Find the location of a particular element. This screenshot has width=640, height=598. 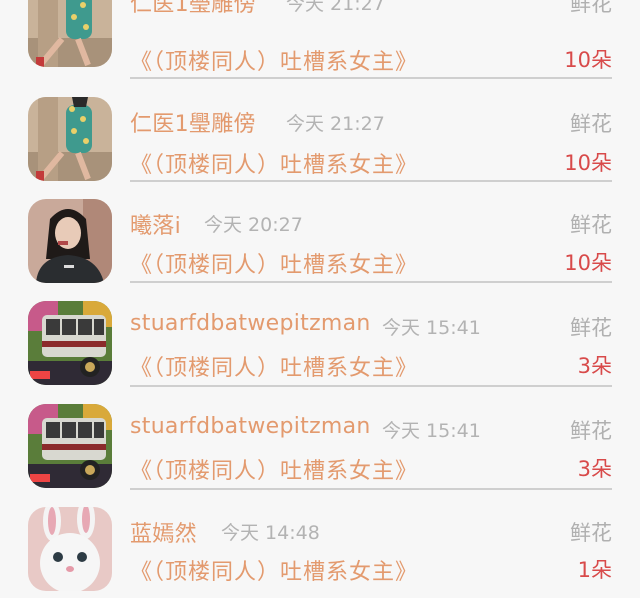

girl-portrait-photo-icon is located at coordinates (70, 241).